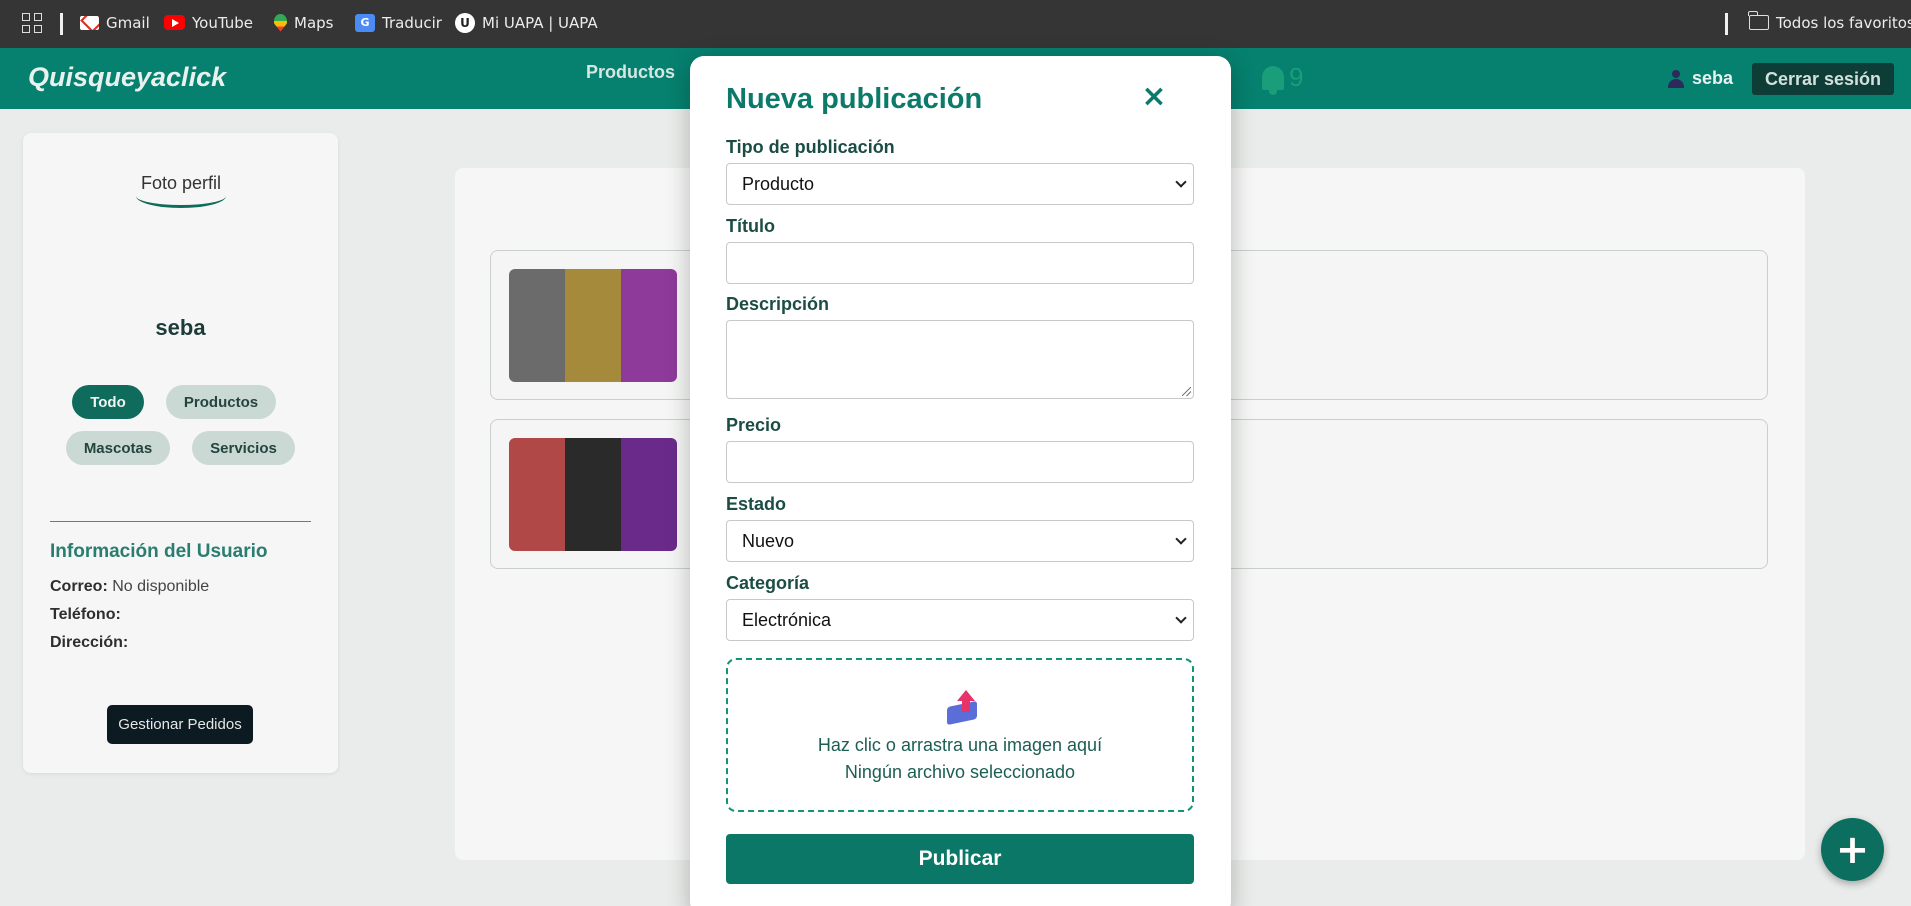  I want to click on bookmark-maps: Maps, so click(303, 22).